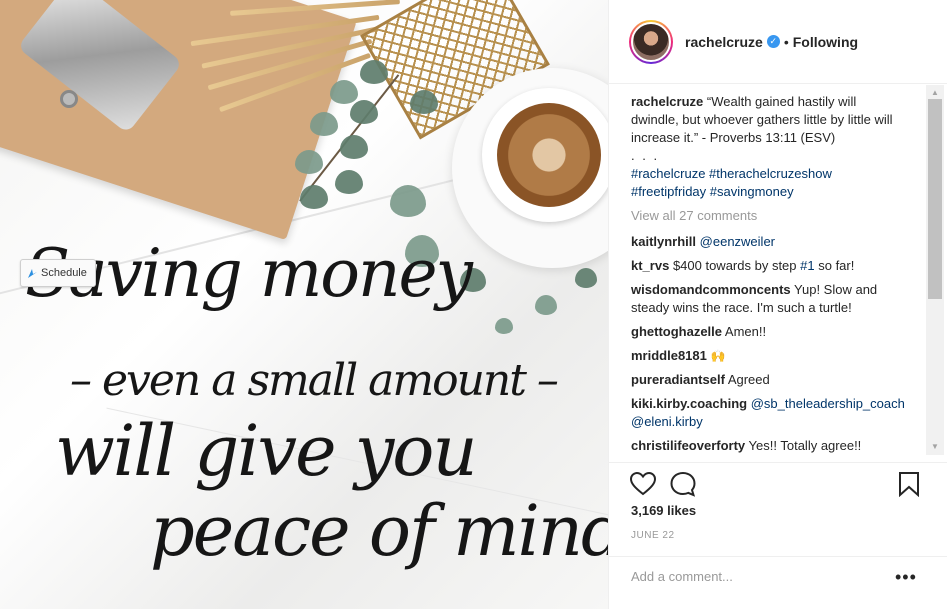 The height and width of the screenshot is (609, 947). What do you see at coordinates (645, 155) in the screenshot?
I see `caption-more: . . .` at bounding box center [645, 155].